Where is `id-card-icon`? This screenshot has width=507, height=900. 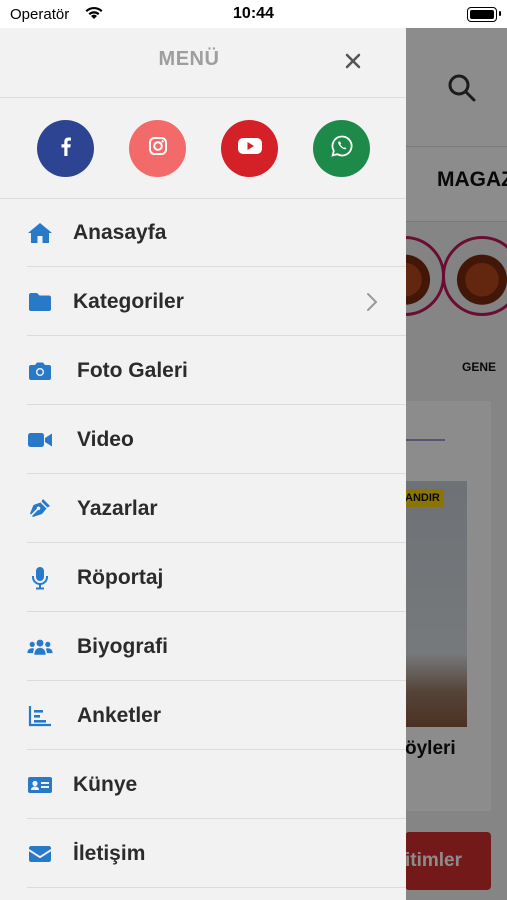
id-card-icon is located at coordinates (40, 785).